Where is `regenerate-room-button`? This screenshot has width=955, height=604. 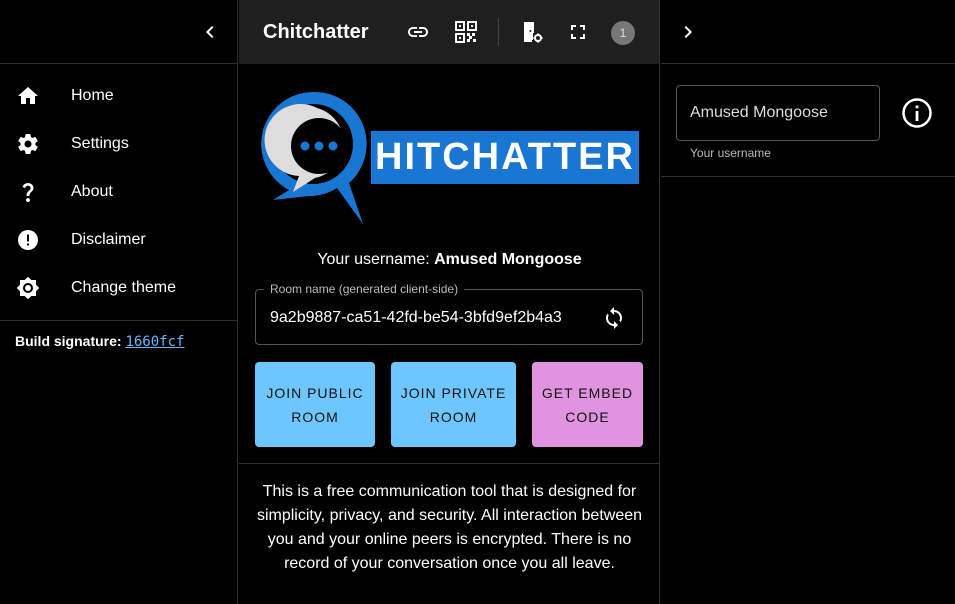 regenerate-room-button is located at coordinates (614, 318).